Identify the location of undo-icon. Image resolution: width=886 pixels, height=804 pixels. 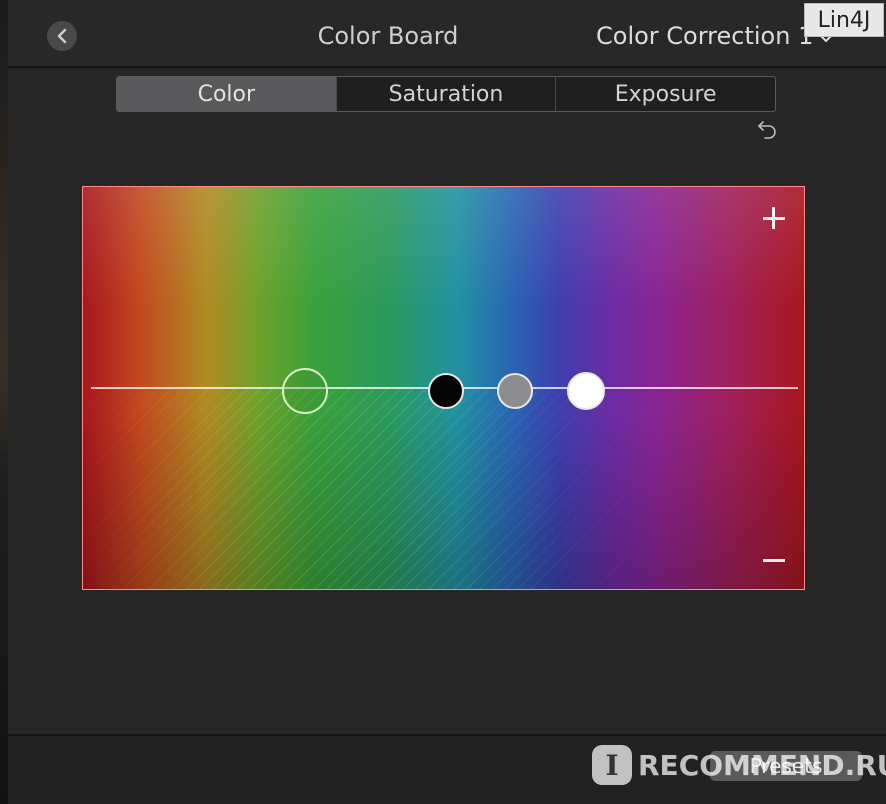
(767, 130).